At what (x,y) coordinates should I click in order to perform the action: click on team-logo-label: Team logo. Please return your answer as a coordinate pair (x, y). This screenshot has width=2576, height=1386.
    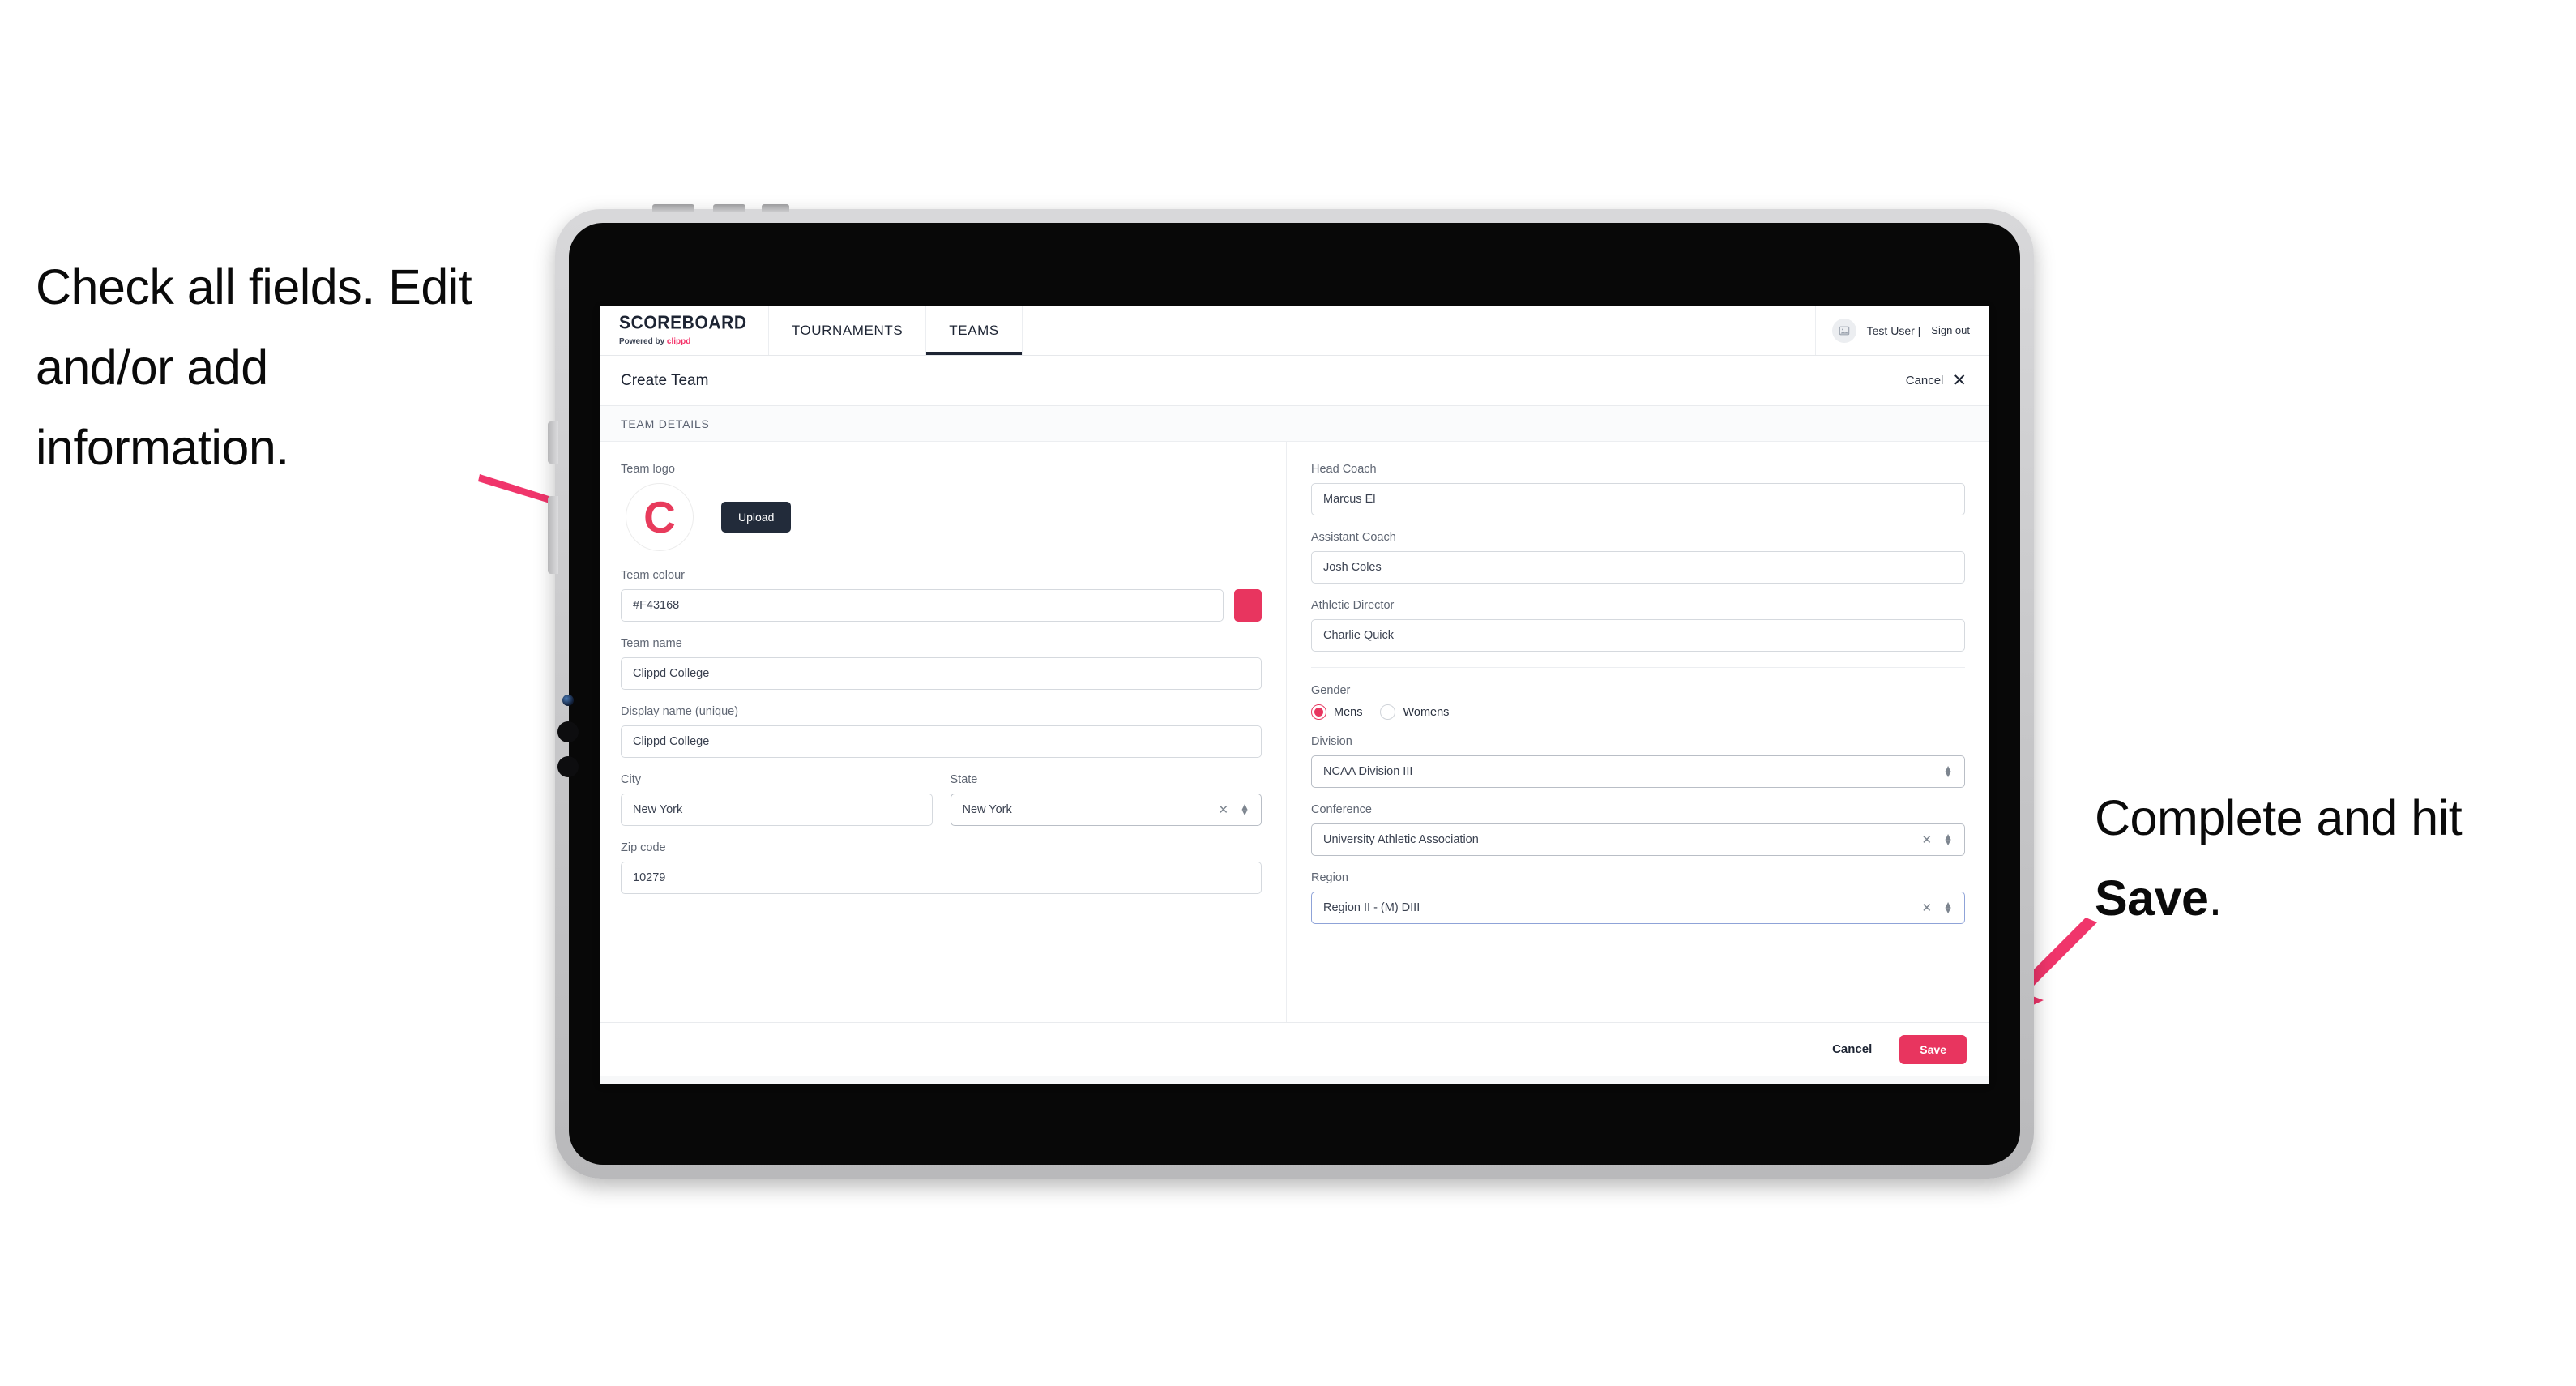
    Looking at the image, I should click on (648, 469).